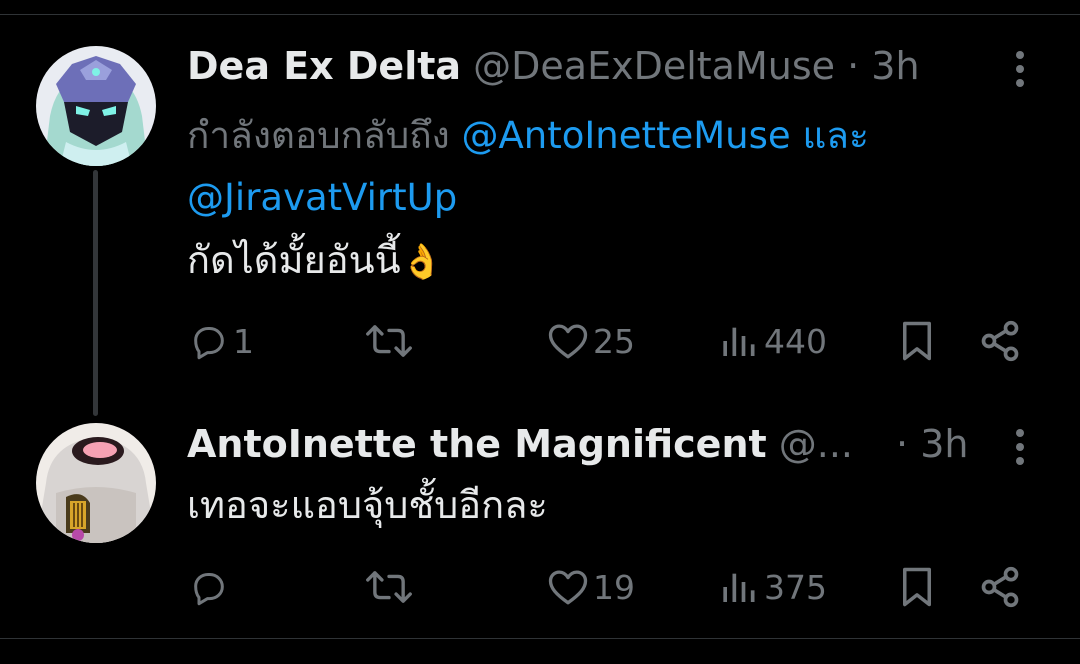  Describe the element at coordinates (795, 587) in the screenshot. I see `views-count: 375` at that location.